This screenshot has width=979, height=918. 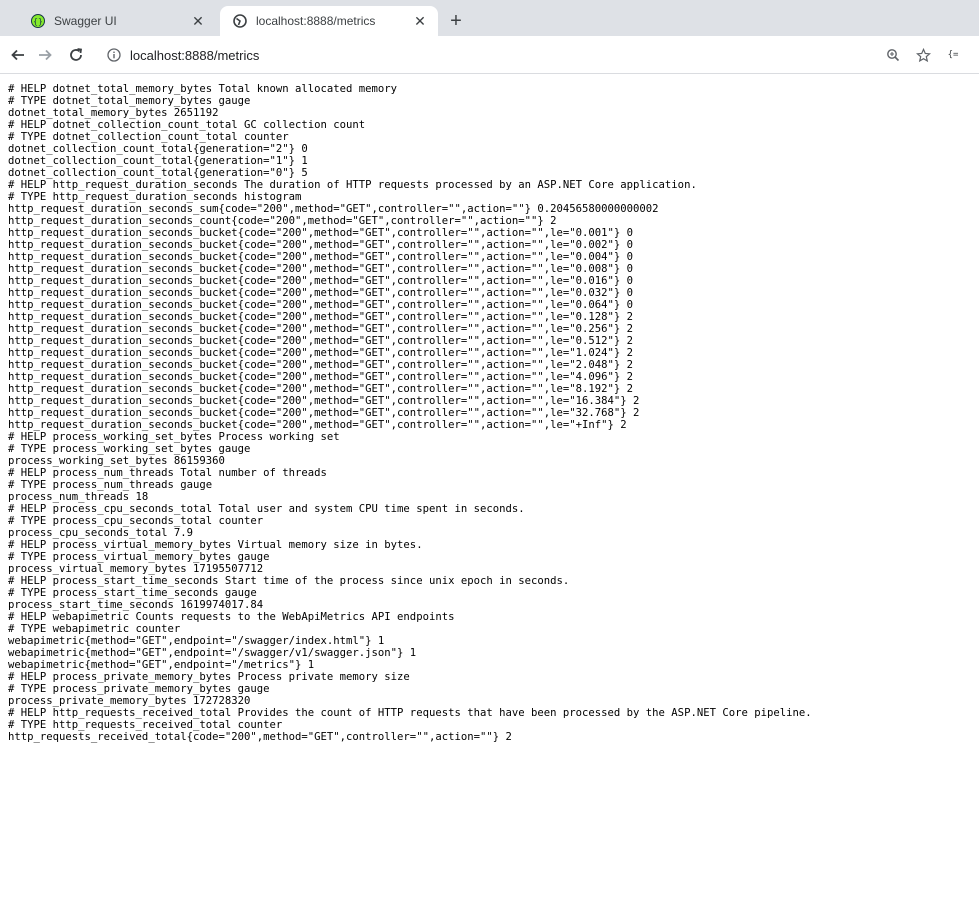 What do you see at coordinates (893, 55) in the screenshot?
I see `zoom-icon` at bounding box center [893, 55].